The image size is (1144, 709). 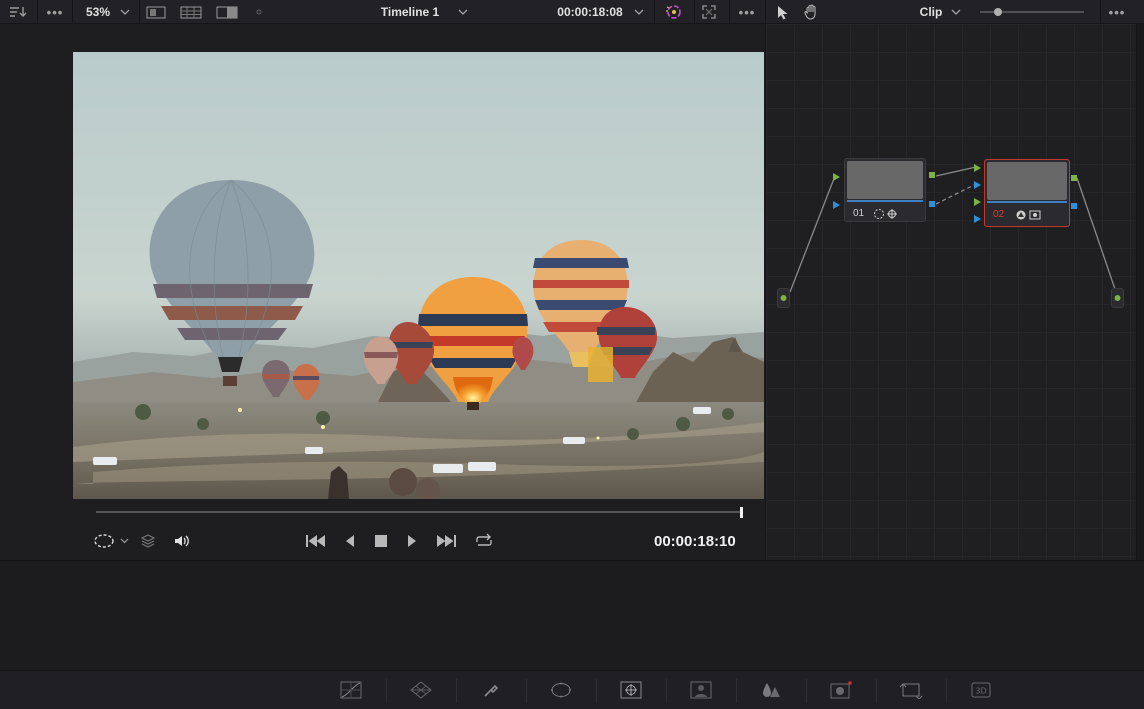 What do you see at coordinates (350, 541) in the screenshot?
I see `play-reverse-icon` at bounding box center [350, 541].